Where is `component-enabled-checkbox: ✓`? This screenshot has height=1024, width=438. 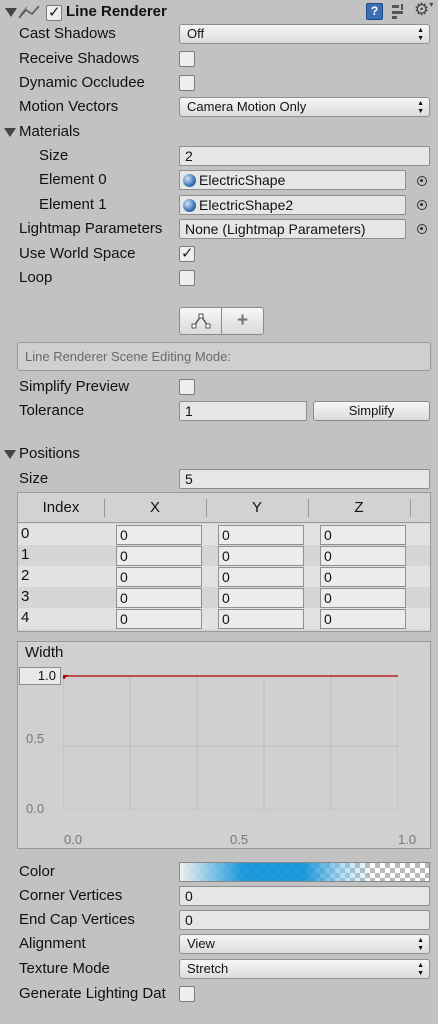 component-enabled-checkbox: ✓ is located at coordinates (54, 12).